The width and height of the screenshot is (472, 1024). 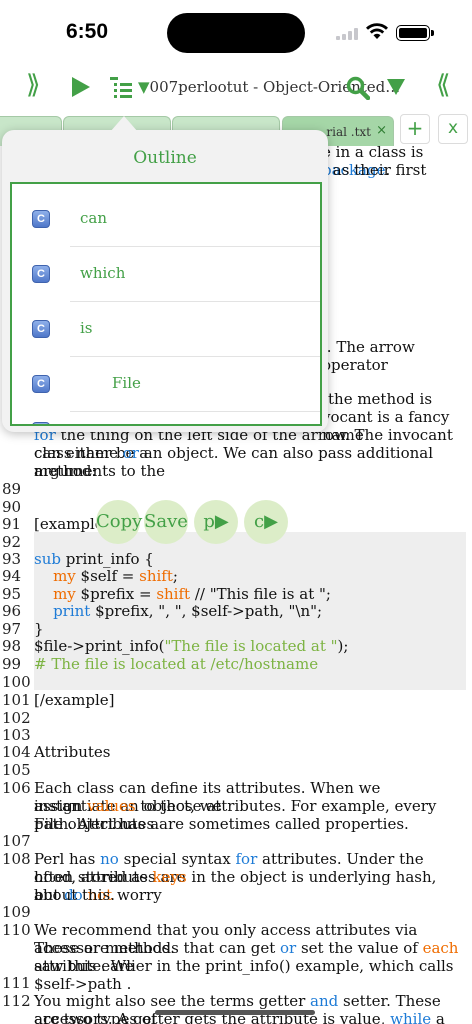 What do you see at coordinates (166, 219) in the screenshot?
I see `outline-item: C can` at bounding box center [166, 219].